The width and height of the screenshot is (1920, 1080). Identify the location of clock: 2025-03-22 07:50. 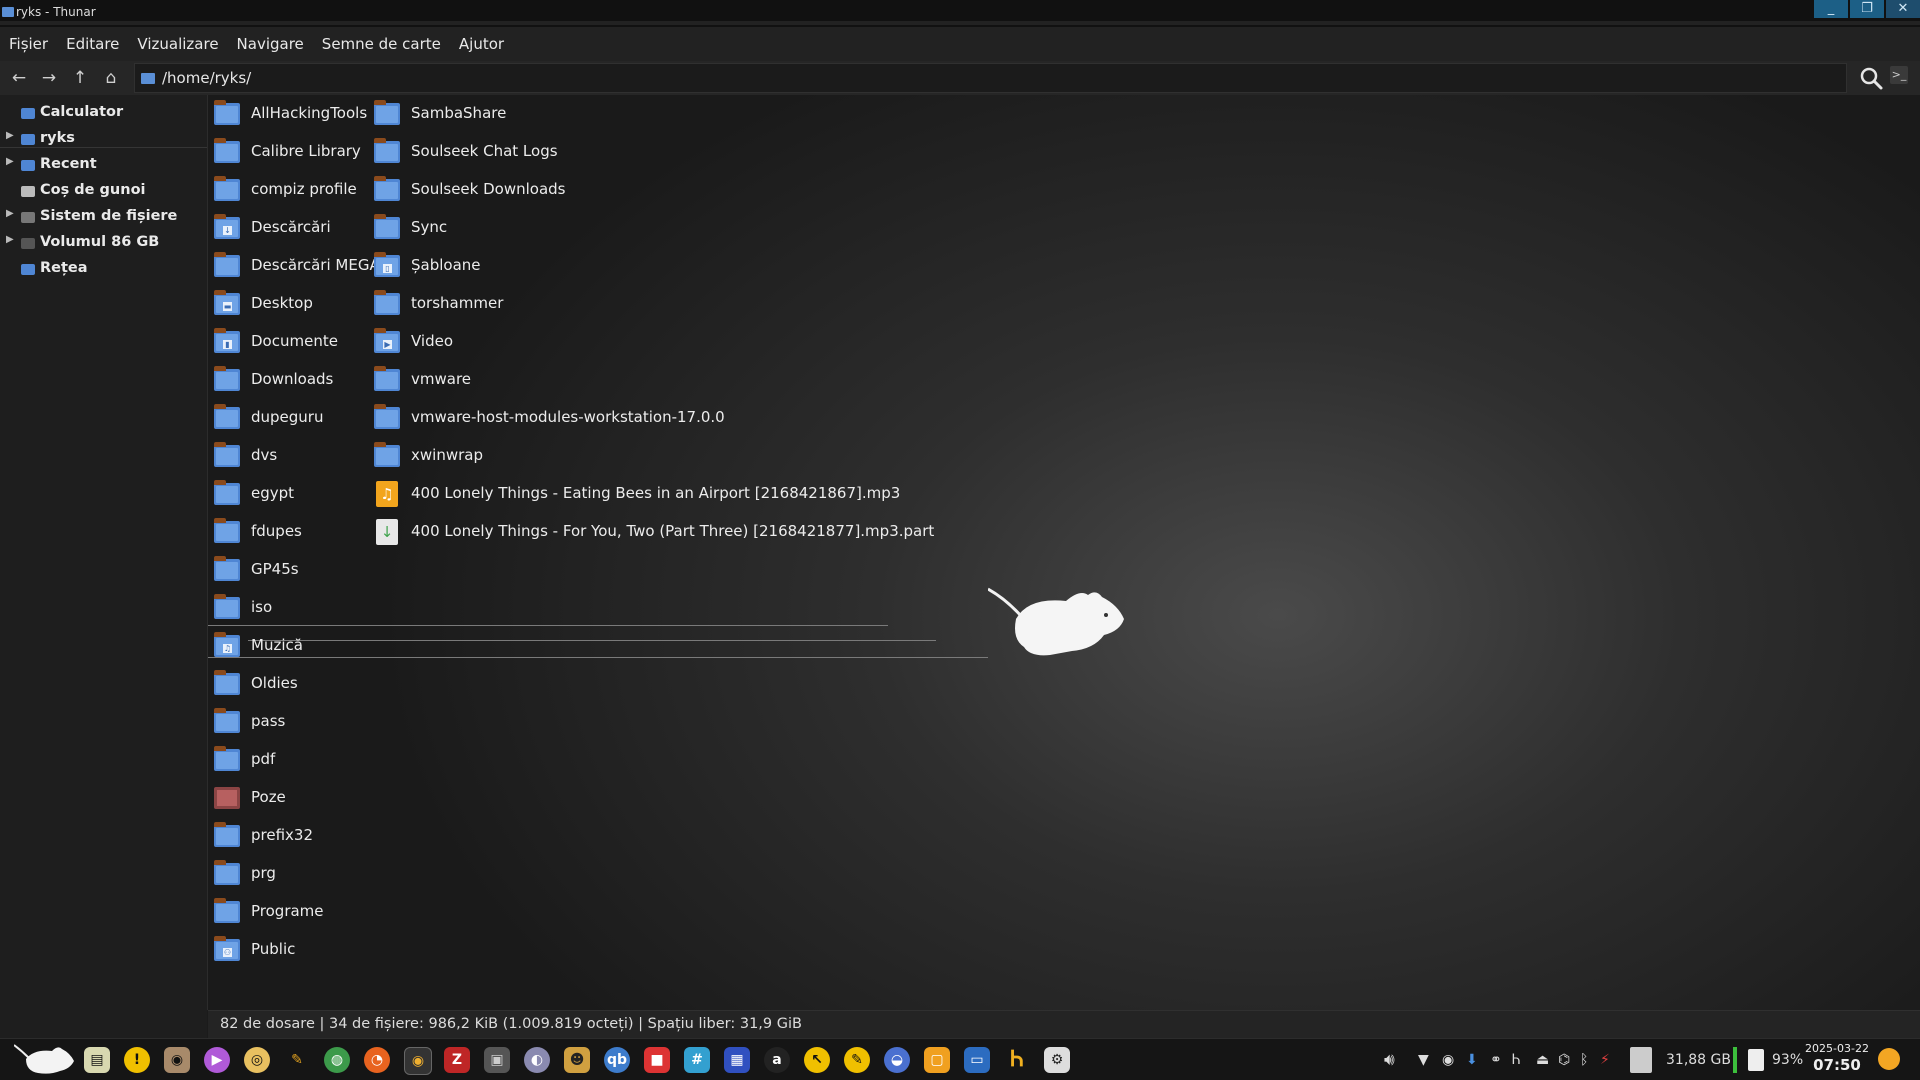
(1837, 1058).